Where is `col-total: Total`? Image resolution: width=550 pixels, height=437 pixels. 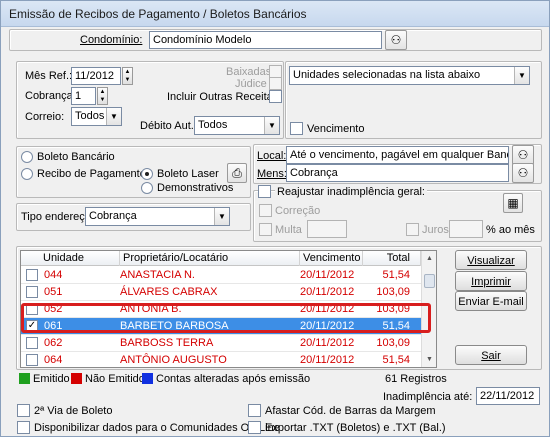 col-total: Total is located at coordinates (392, 258).